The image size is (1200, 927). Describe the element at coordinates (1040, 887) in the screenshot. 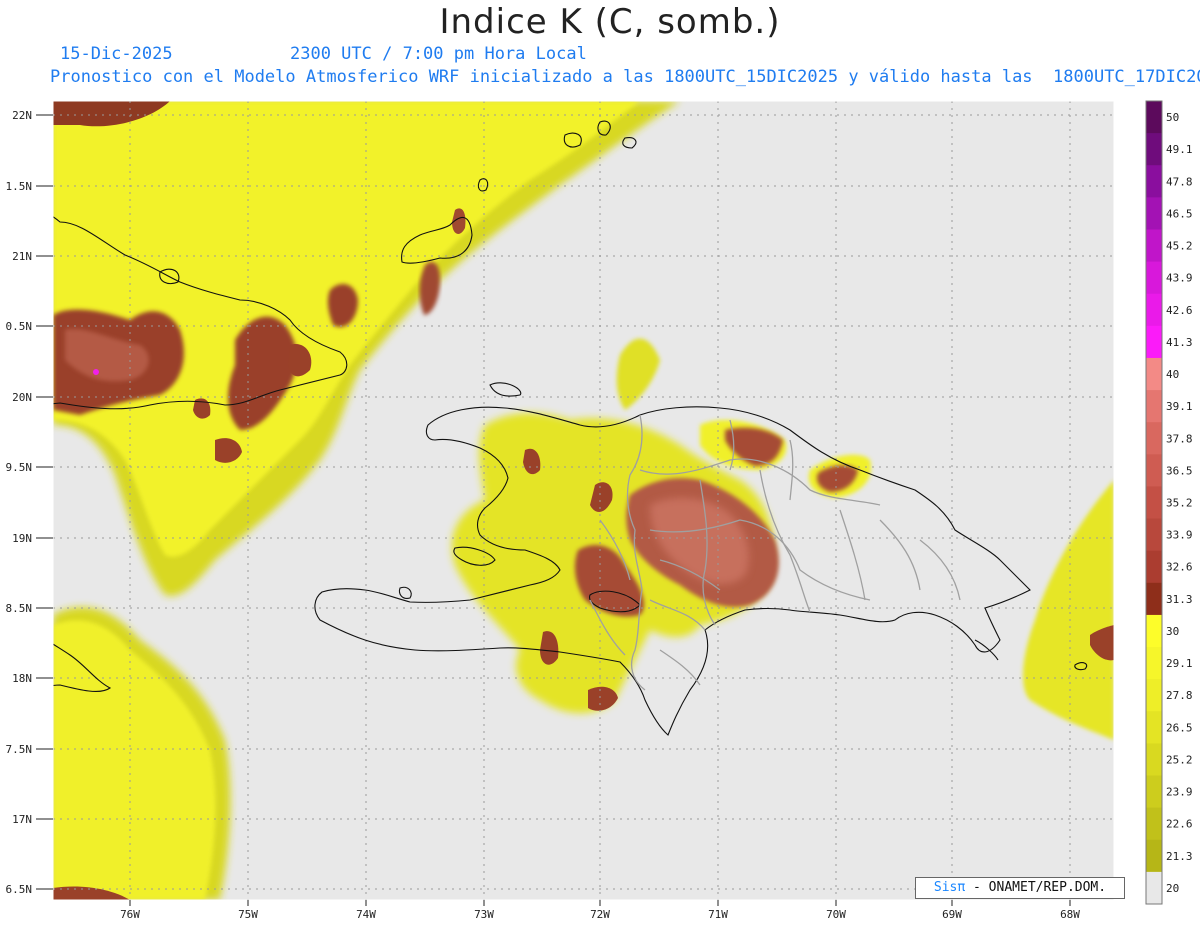

I see `credit-text: - ONAMET/REP.DOM.` at that location.